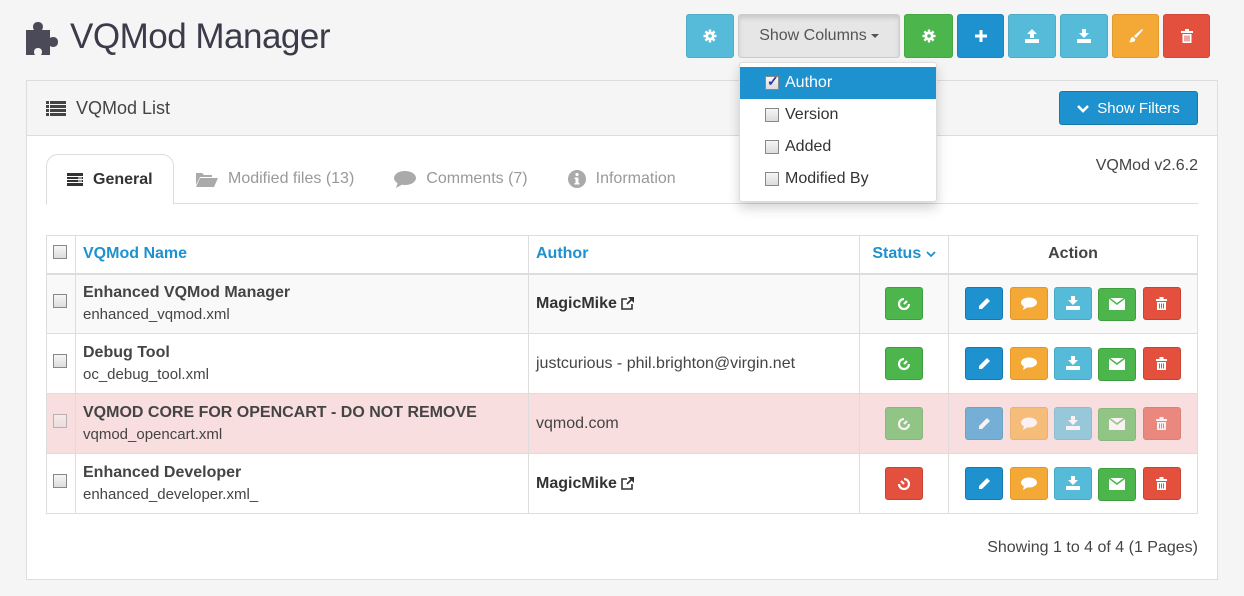 The image size is (1244, 596). I want to click on pencil-icon, so click(984, 483).